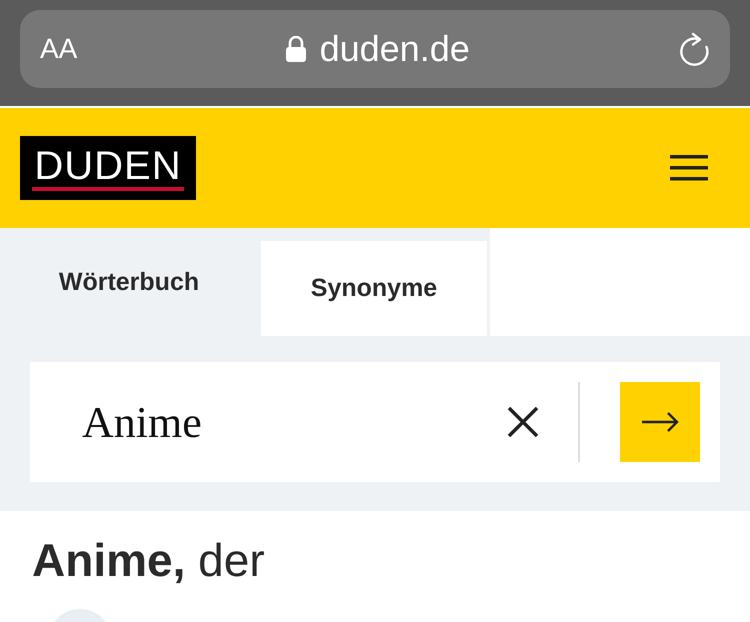 This screenshot has height=622, width=750. What do you see at coordinates (374, 287) in the screenshot?
I see `tab: Synonyme` at bounding box center [374, 287].